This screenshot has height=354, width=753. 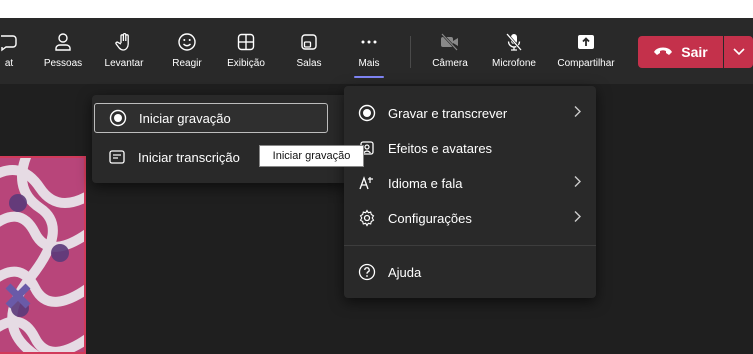 I want to click on start-recording-label: Iniciar gravação, so click(x=185, y=118).